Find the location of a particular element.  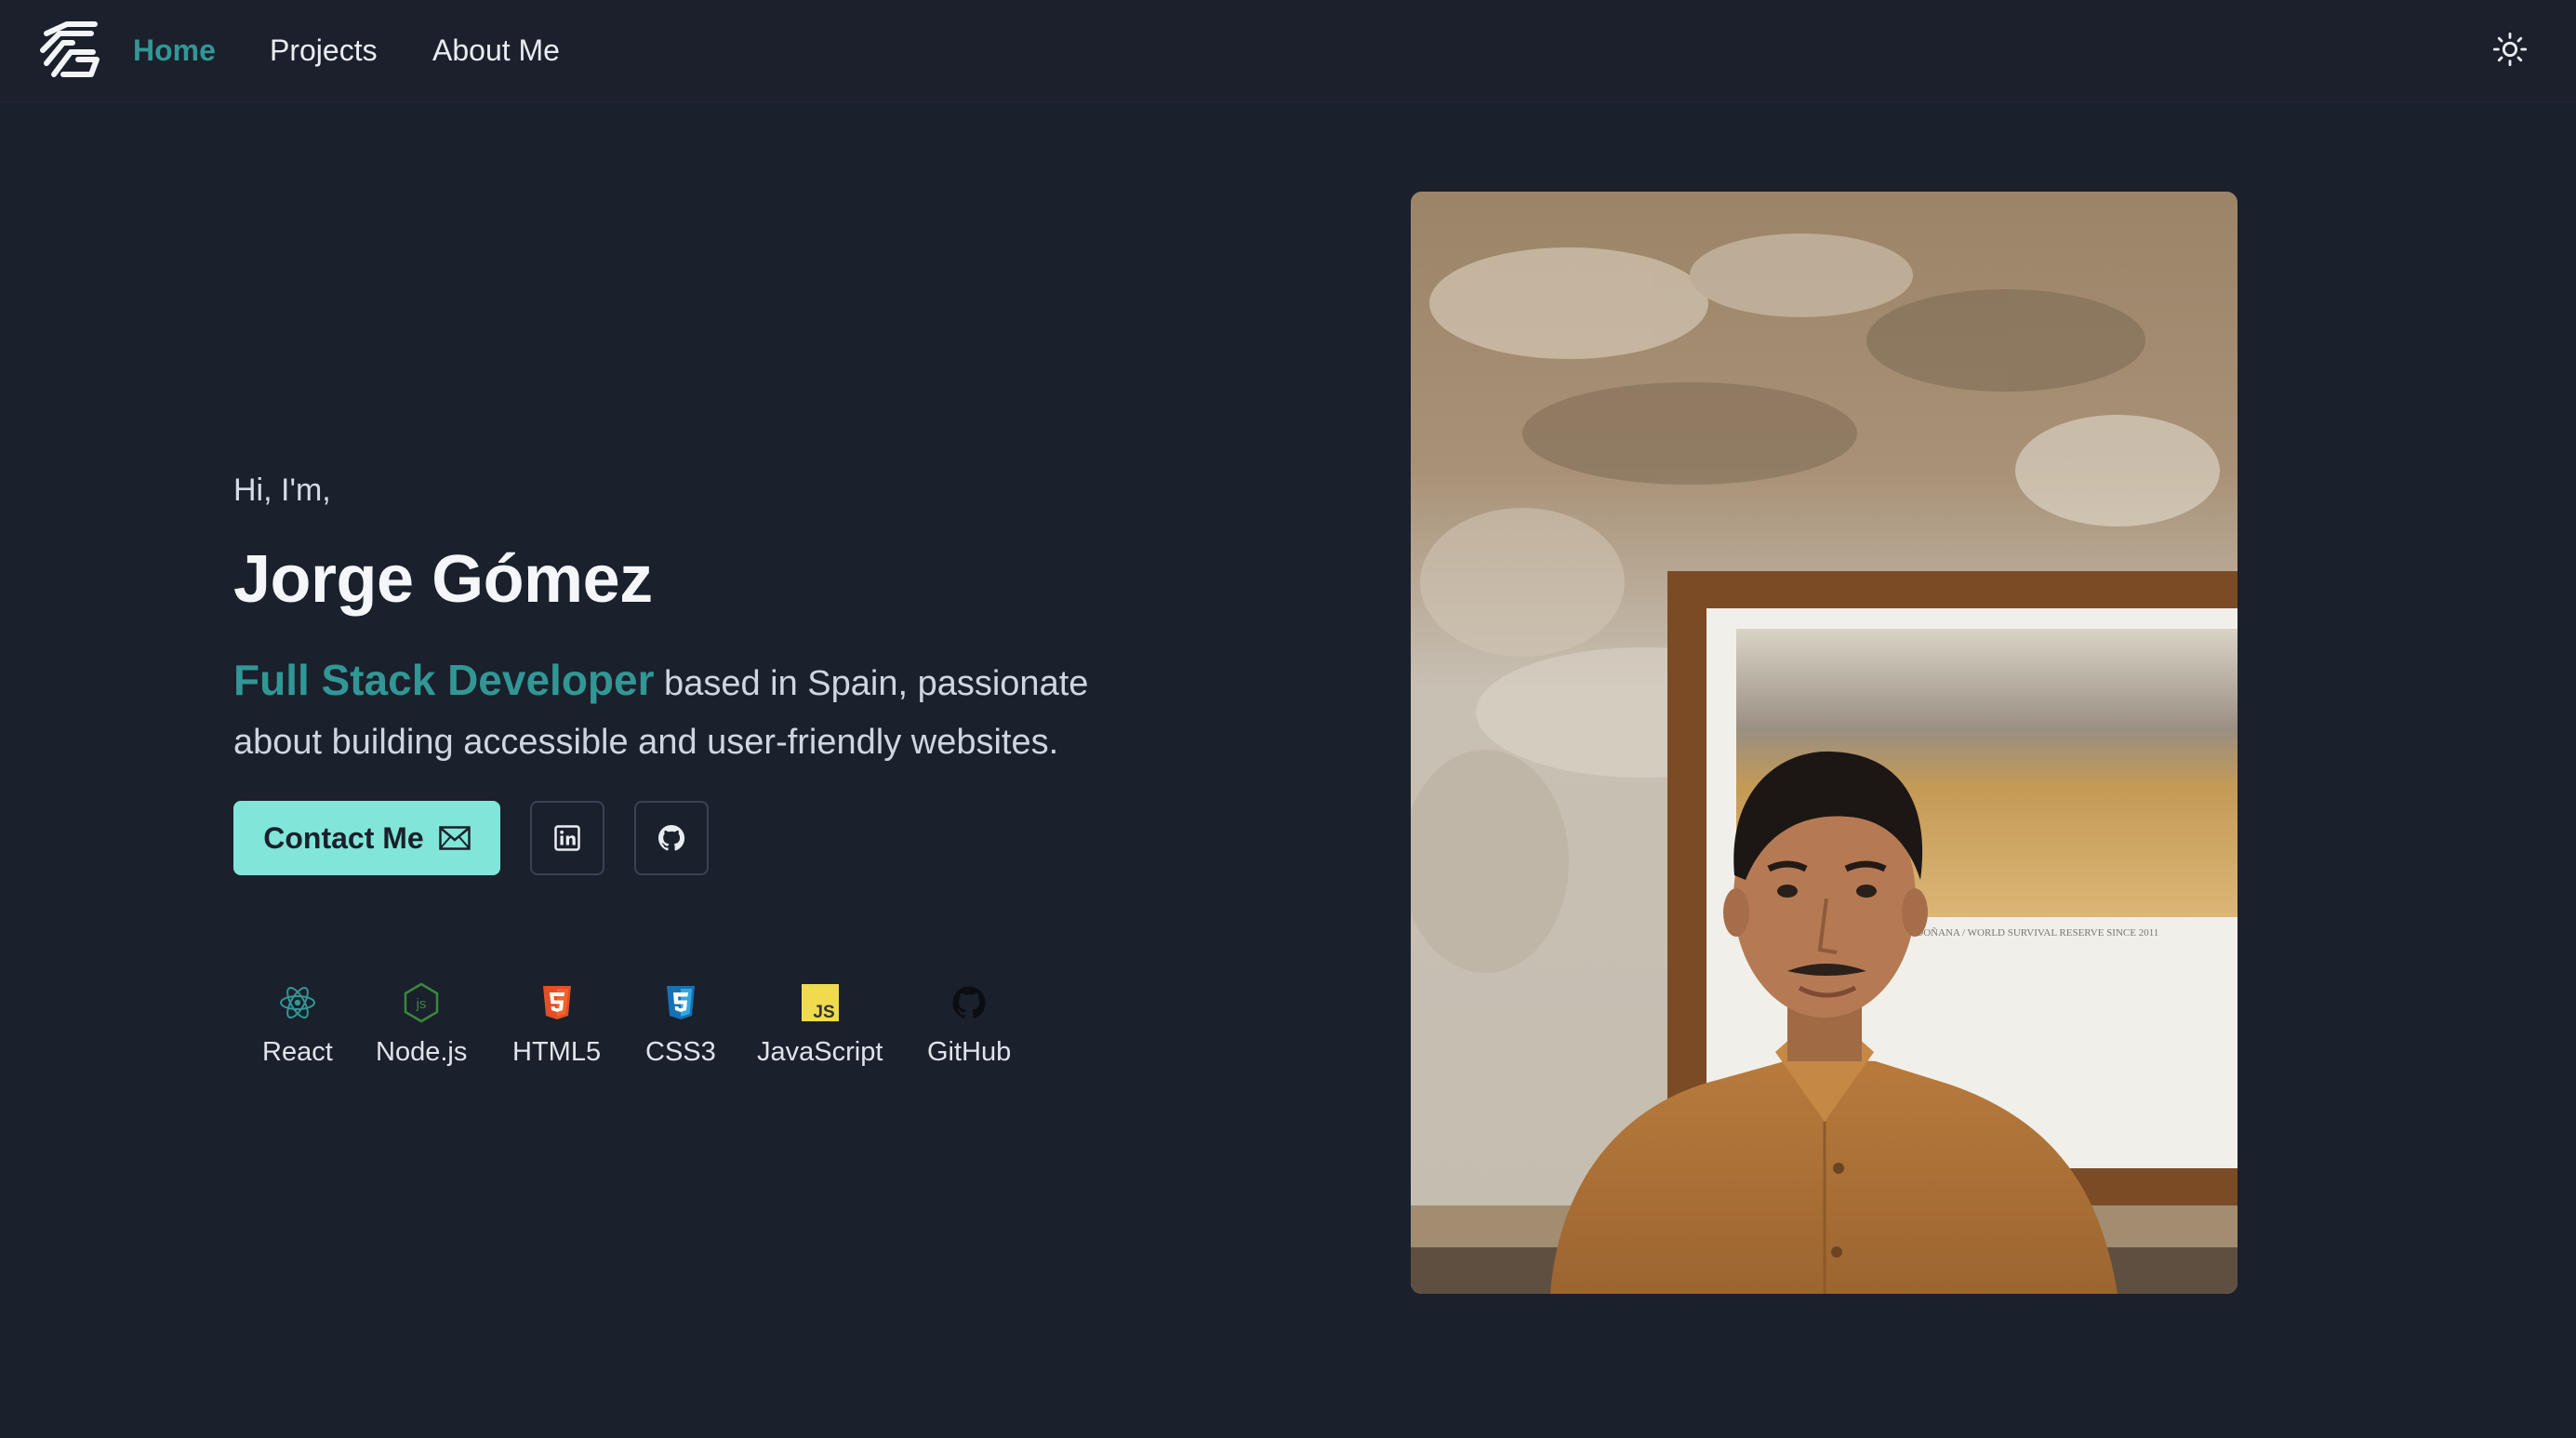

html5-icon is located at coordinates (556, 1002).